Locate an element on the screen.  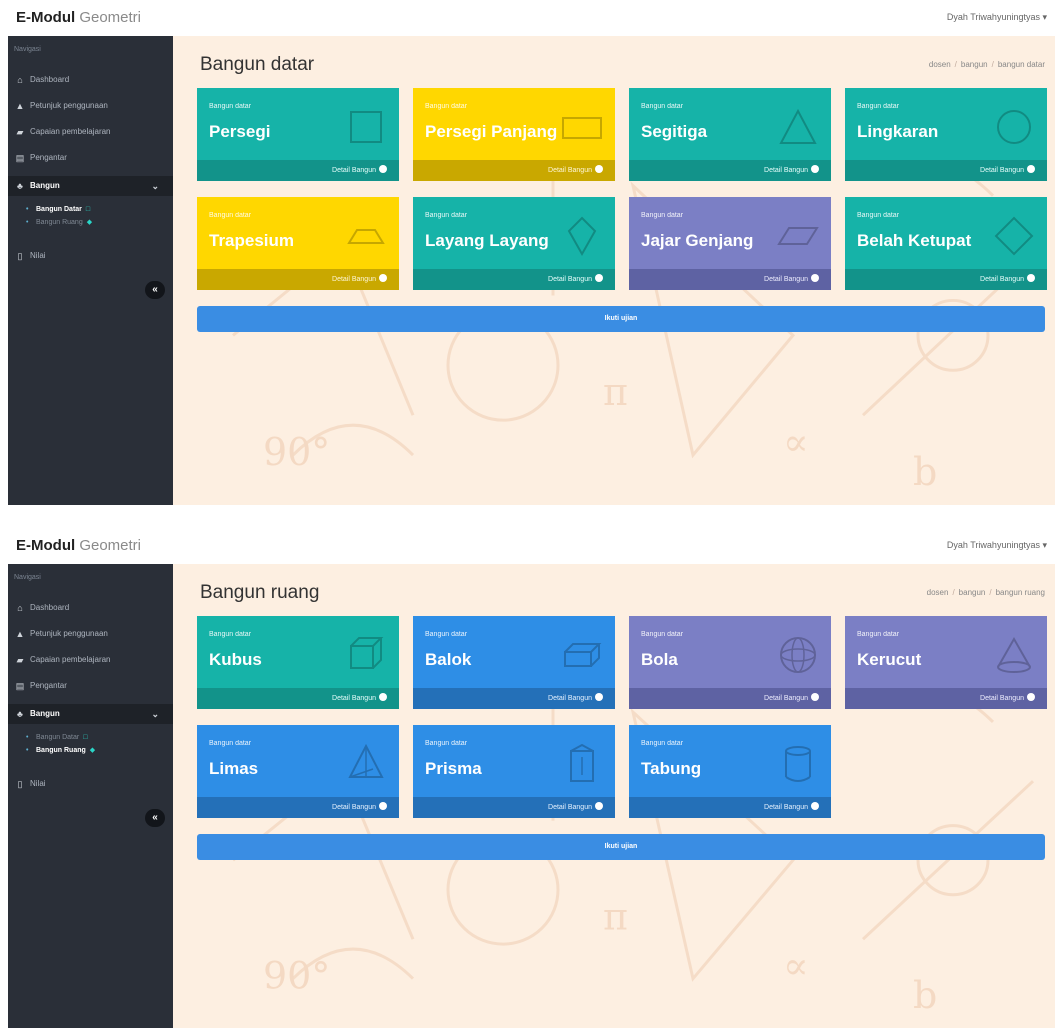
clipboard-icon: ▯ is located at coordinates (20, 784).